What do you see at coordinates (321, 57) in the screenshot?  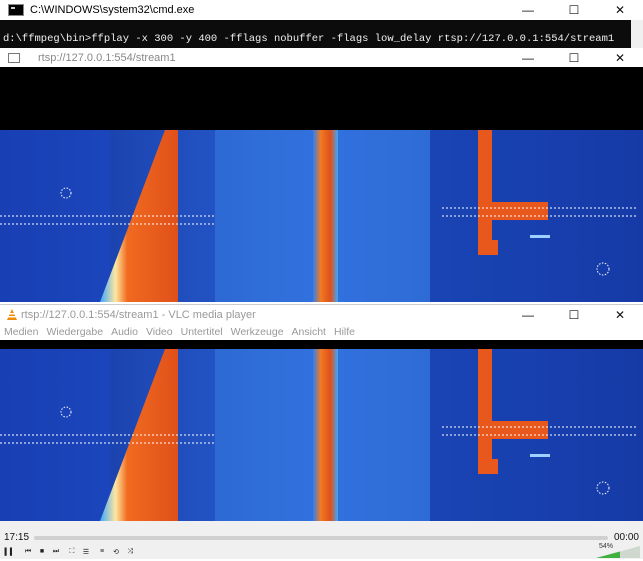 I see `ffplay-titlebar: rtsp://127.0.0.1:554/stream1 — ☐ ✕` at bounding box center [321, 57].